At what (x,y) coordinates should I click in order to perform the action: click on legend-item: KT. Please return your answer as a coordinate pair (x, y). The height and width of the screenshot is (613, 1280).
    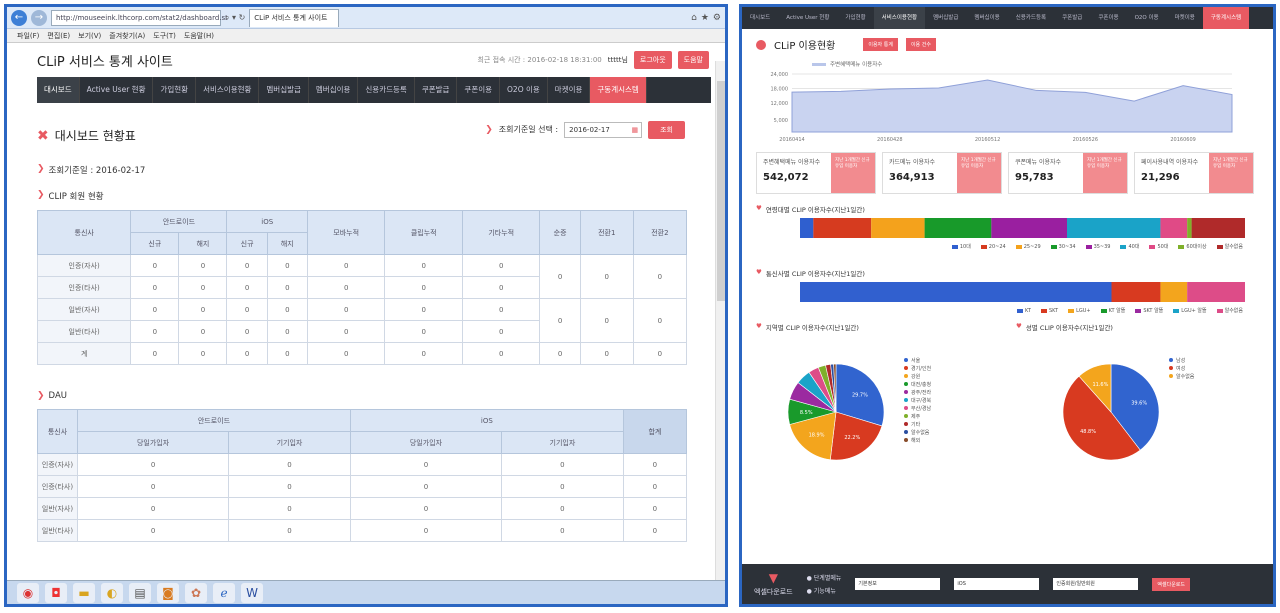
    Looking at the image, I should click on (1024, 310).